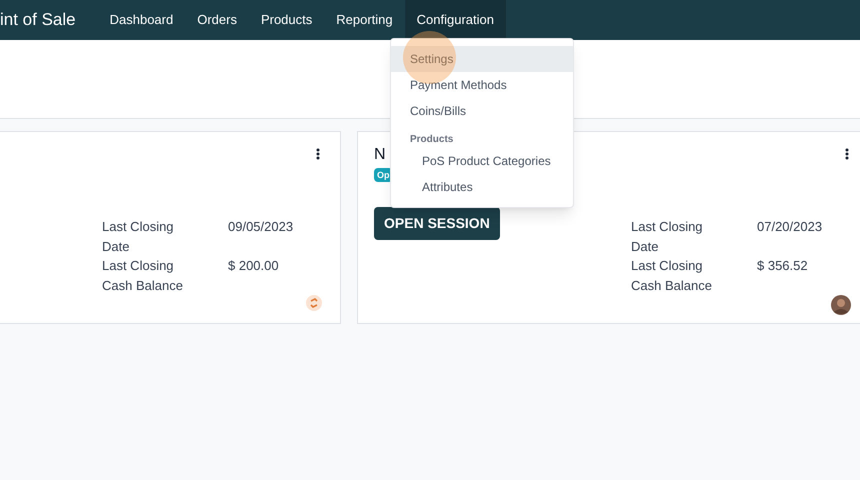 This screenshot has width=860, height=480. I want to click on nav-menu-item: Configuration, so click(455, 20).